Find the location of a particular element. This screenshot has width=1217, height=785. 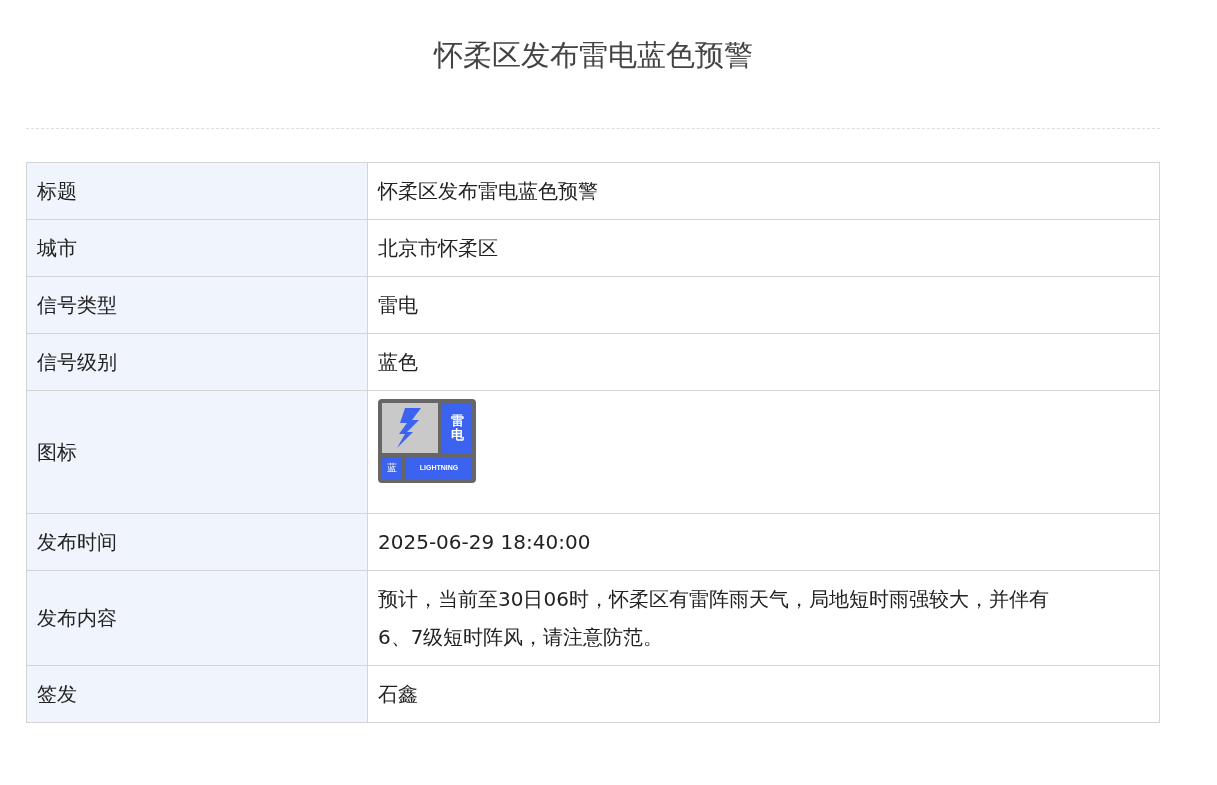

label-cell: 发布时间 is located at coordinates (197, 542).